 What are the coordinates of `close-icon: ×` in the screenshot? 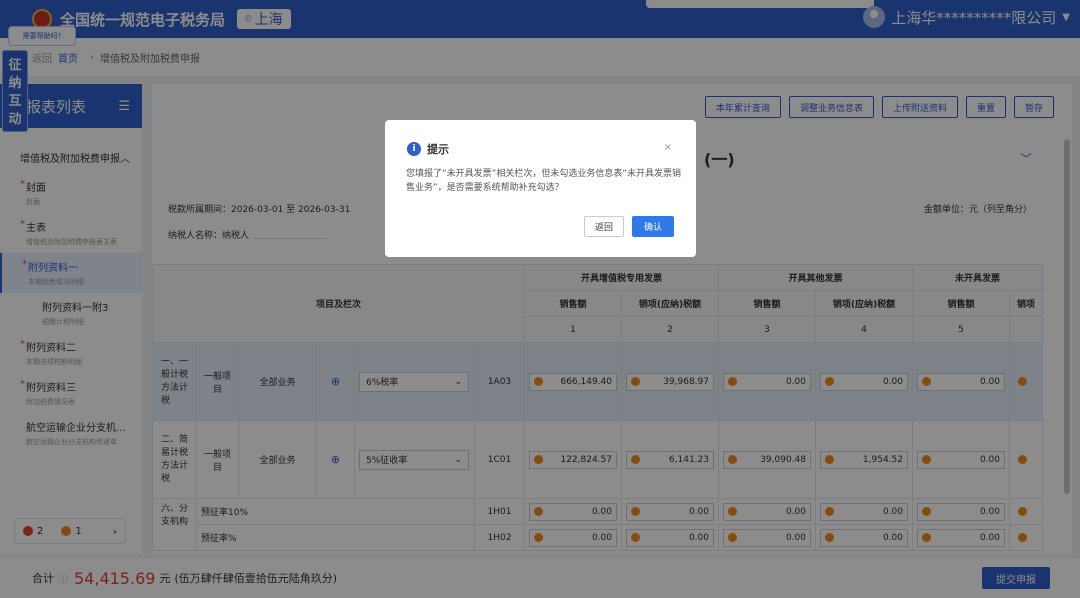 It's located at (668, 147).